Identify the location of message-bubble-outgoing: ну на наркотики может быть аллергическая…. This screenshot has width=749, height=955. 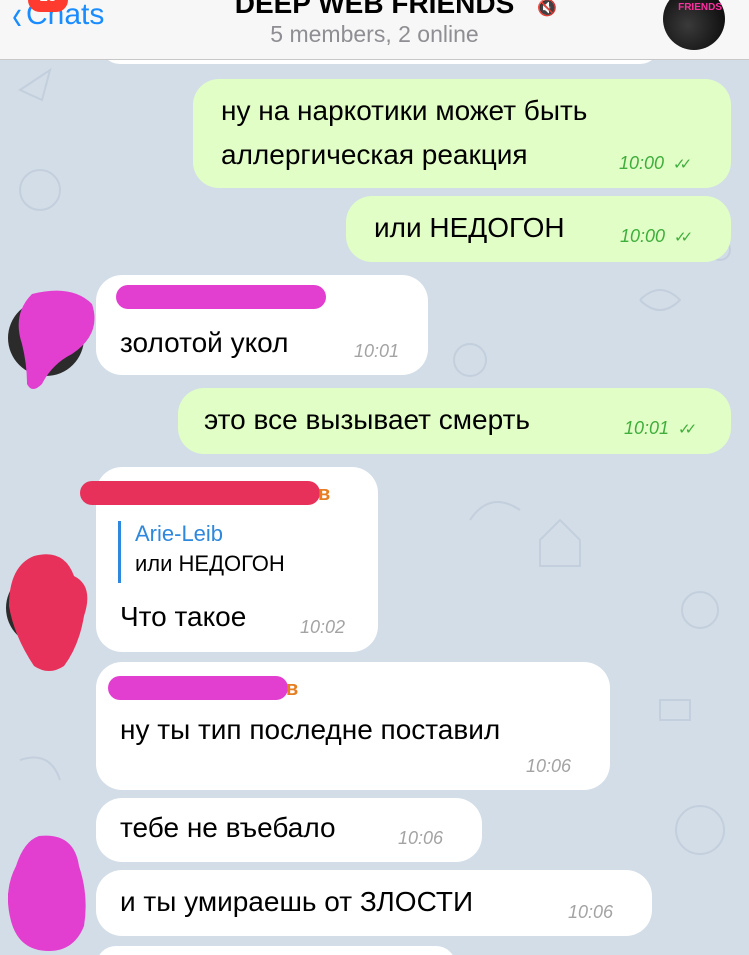
(462, 133).